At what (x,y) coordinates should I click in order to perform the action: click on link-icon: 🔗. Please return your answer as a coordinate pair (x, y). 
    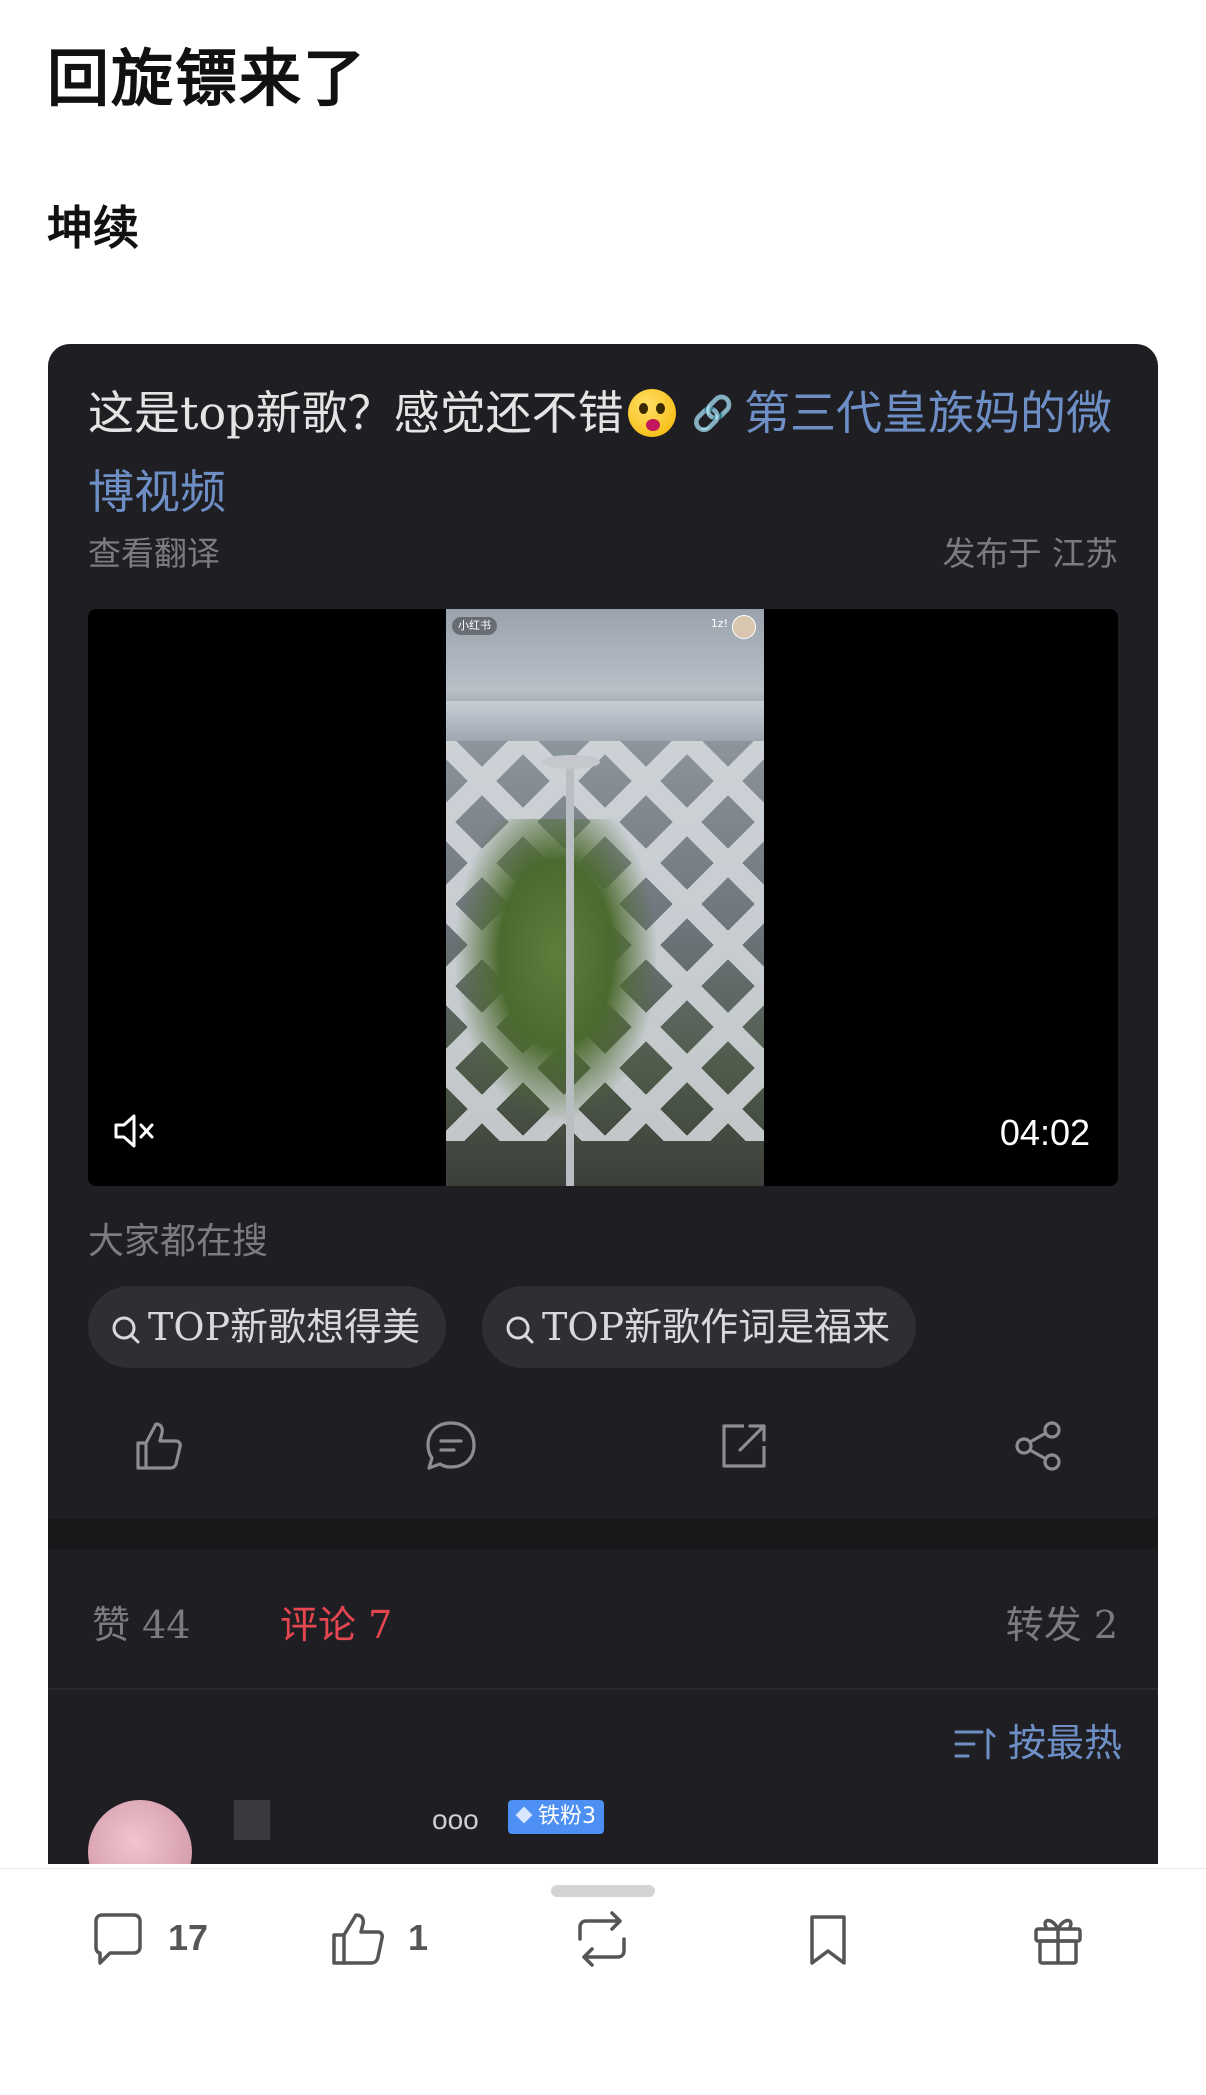
    Looking at the image, I should click on (712, 414).